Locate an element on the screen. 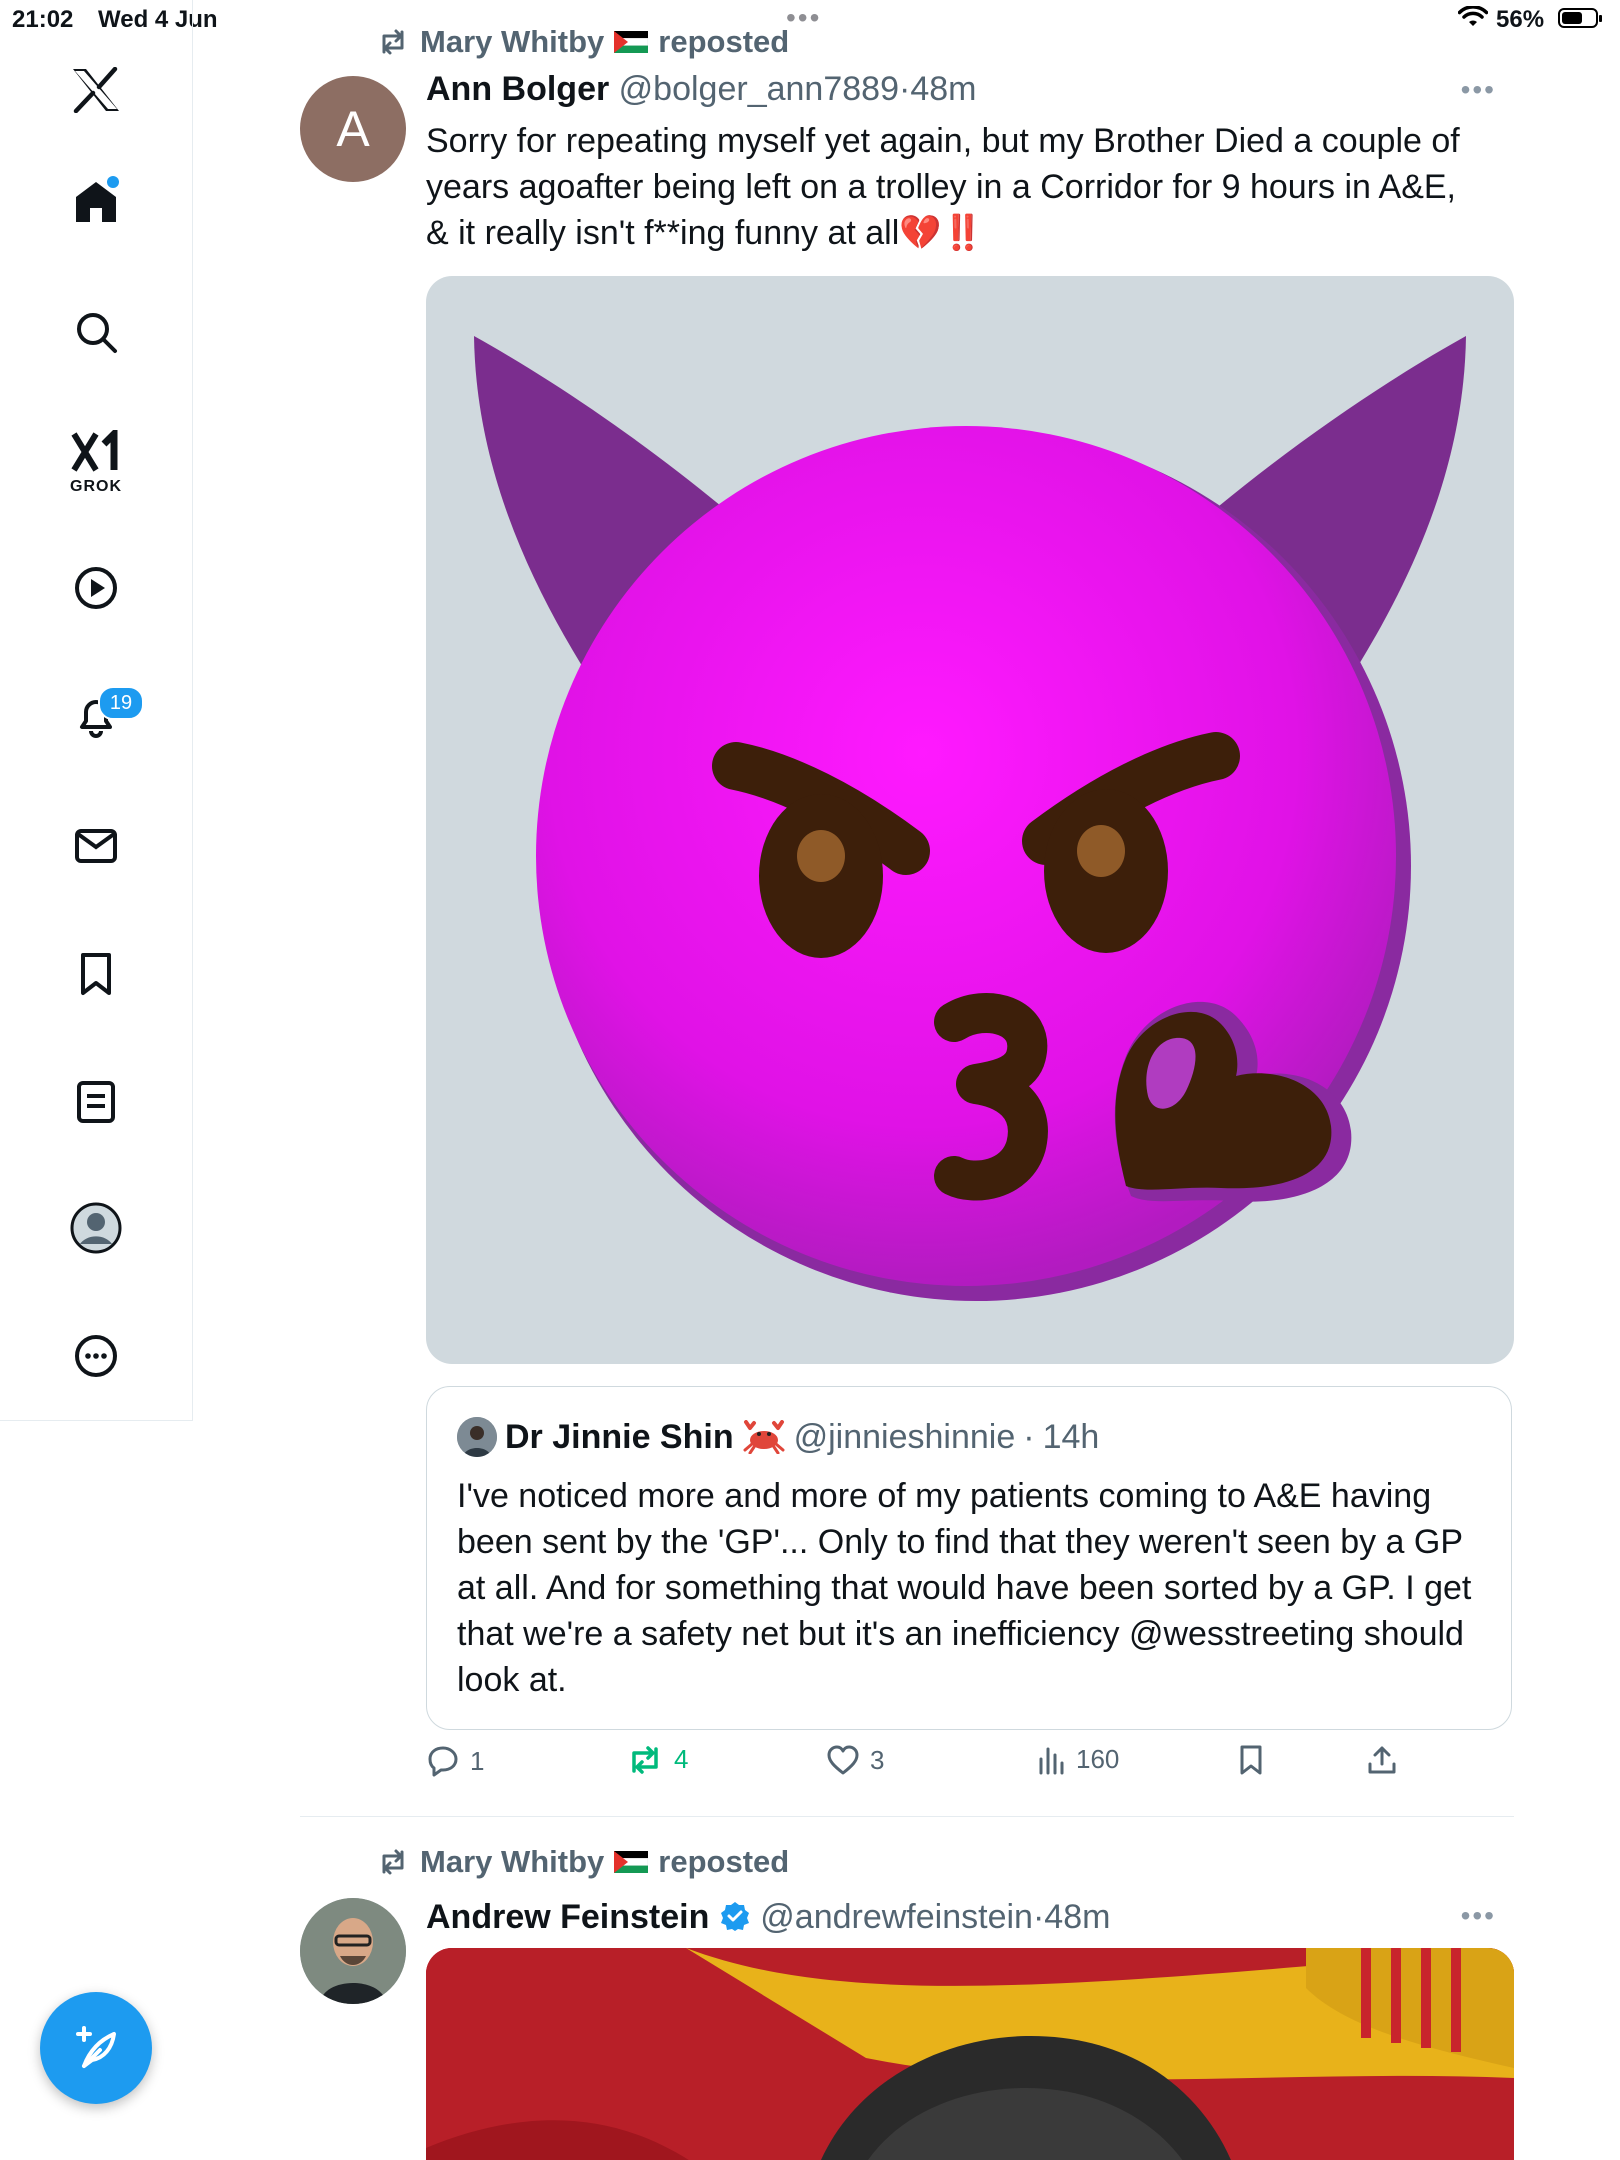 This screenshot has height=2160, width=1620. share-icon is located at coordinates (1382, 1760).